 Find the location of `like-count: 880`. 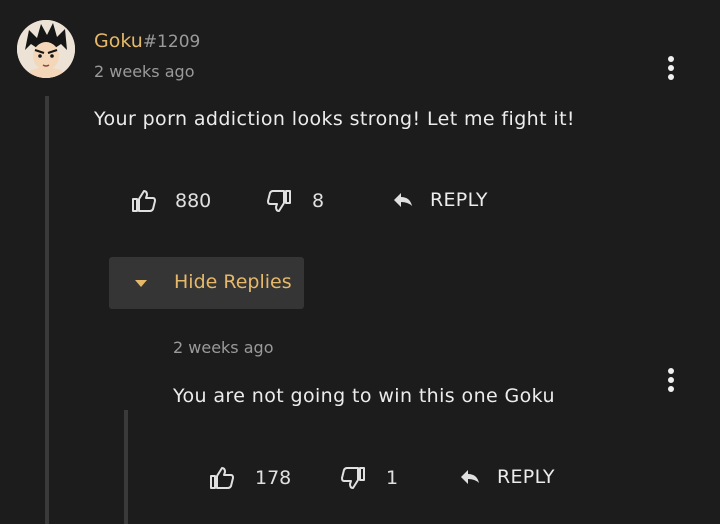

like-count: 880 is located at coordinates (193, 201).